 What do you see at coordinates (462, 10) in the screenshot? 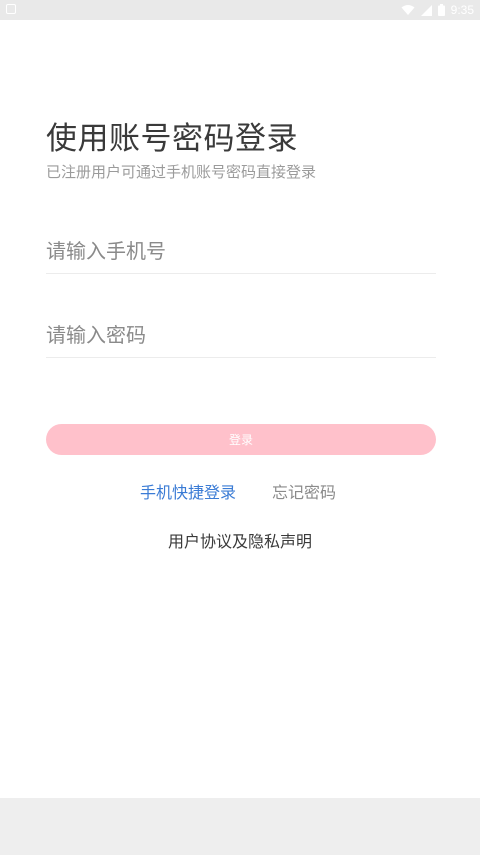
I see `status-time: 9:35` at bounding box center [462, 10].